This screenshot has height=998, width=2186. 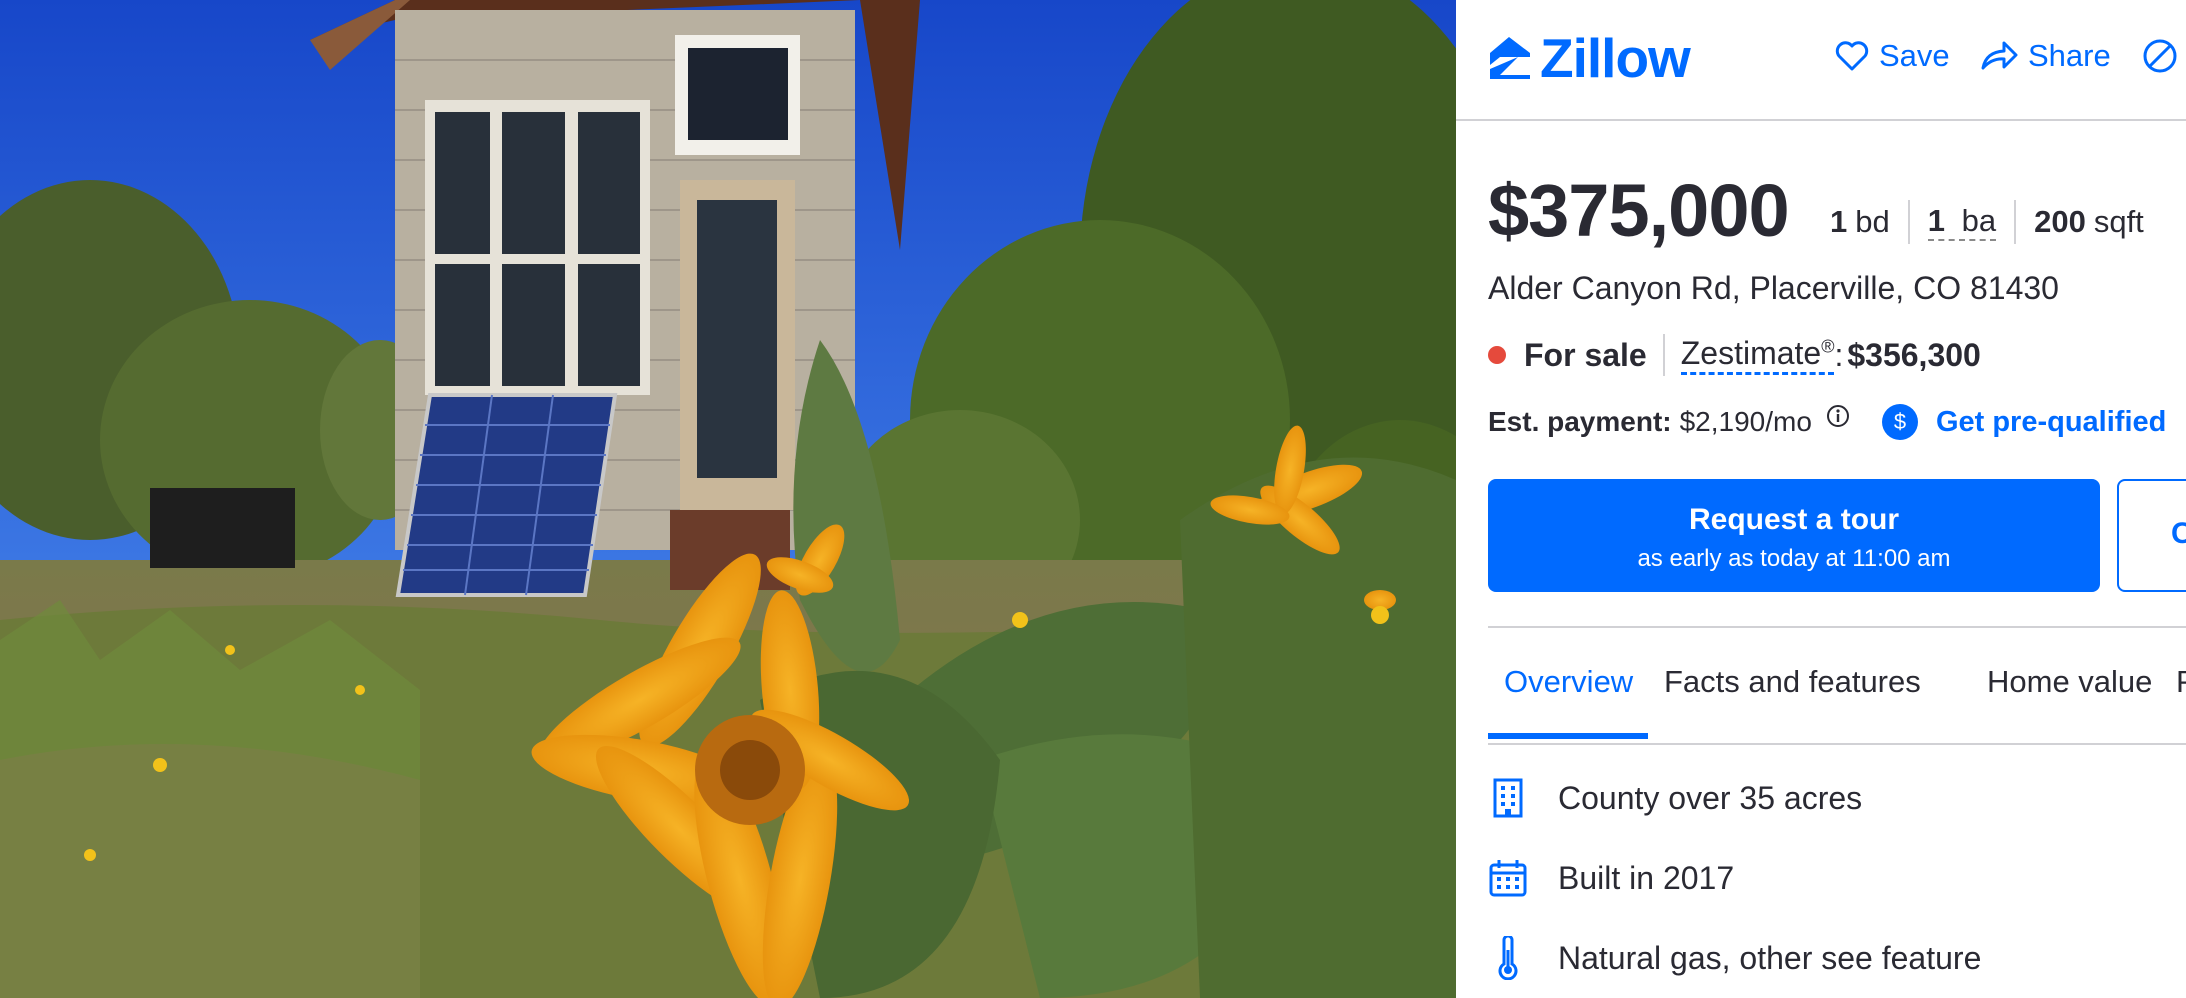 I want to click on listing-price: $375,000, so click(x=1639, y=210).